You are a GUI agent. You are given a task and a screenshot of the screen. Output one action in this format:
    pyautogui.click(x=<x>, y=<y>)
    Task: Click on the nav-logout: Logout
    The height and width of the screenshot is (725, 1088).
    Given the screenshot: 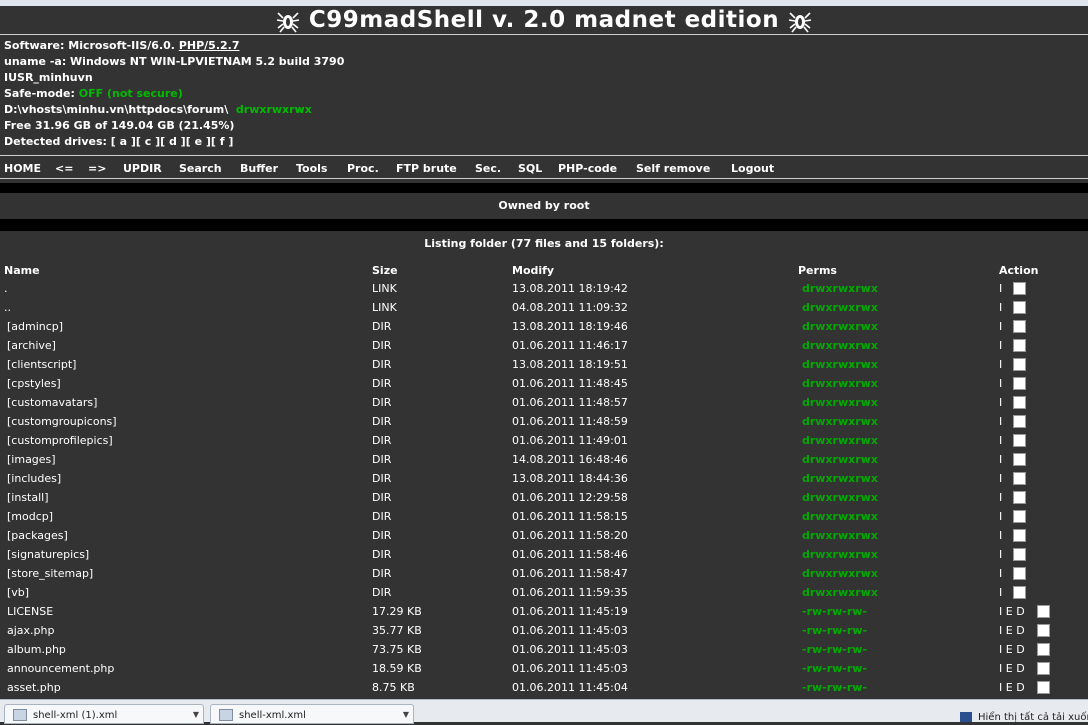 What is the action you would take?
    pyautogui.click(x=752, y=169)
    